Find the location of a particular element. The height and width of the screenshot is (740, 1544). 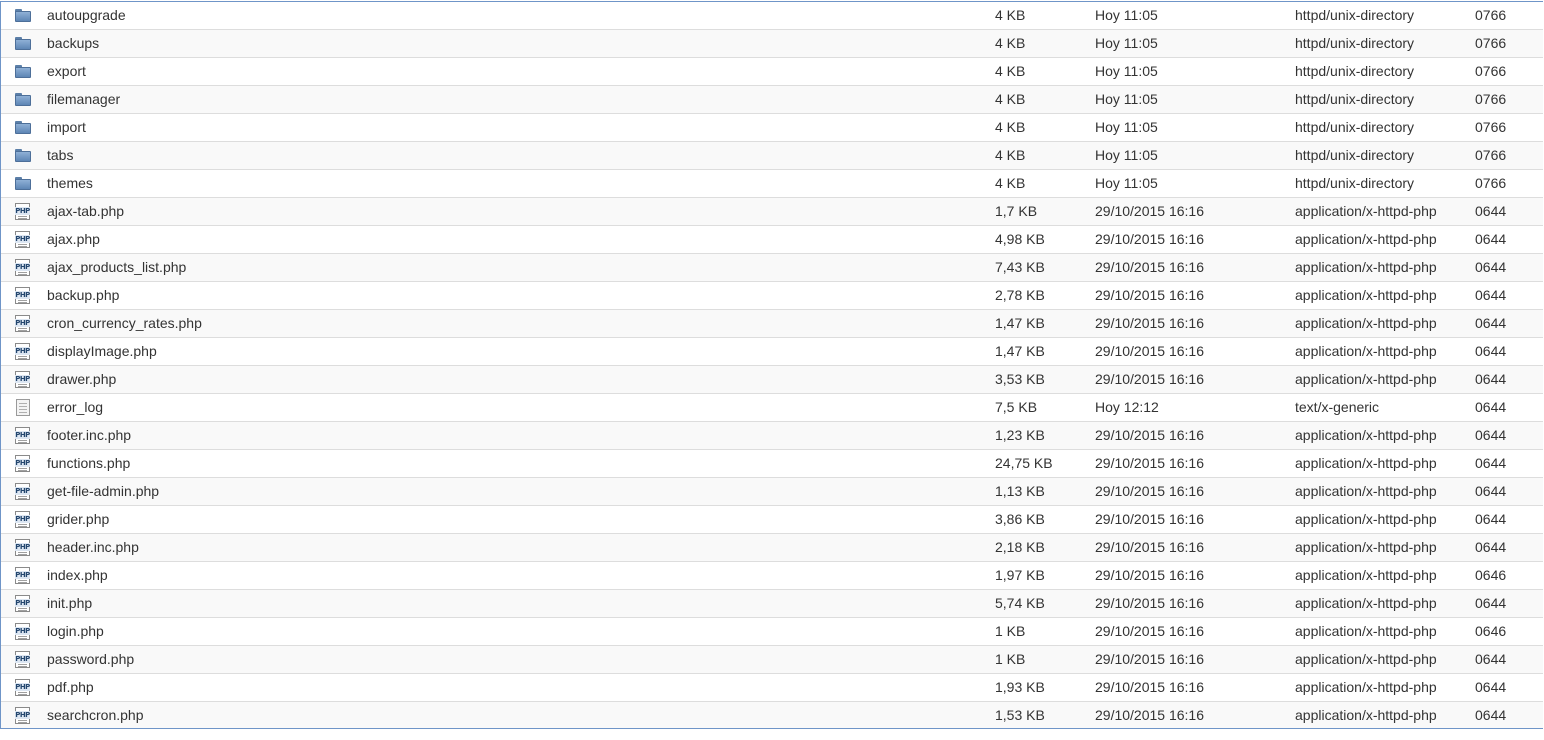

file-permissions: 0646 is located at coordinates (1491, 575).